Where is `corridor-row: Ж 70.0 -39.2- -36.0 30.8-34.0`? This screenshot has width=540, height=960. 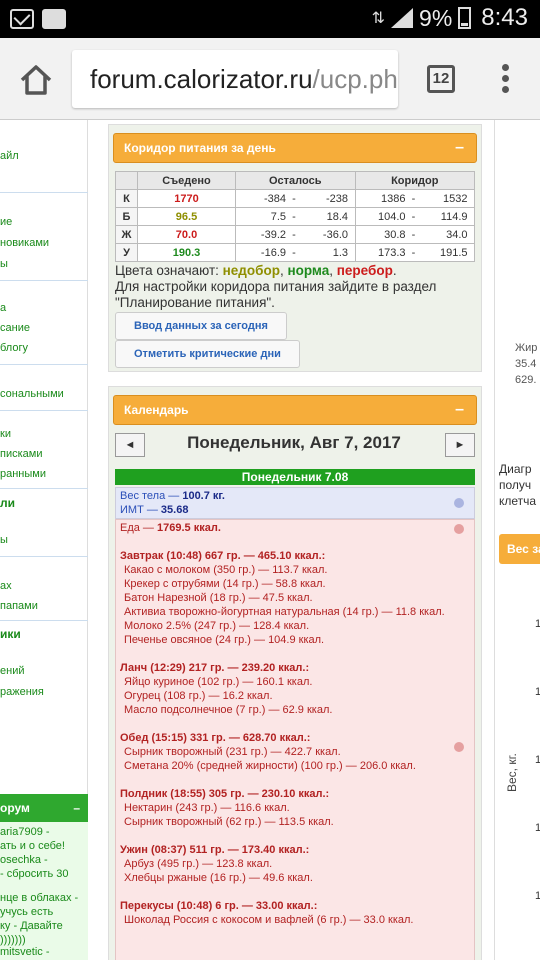 corridor-row: Ж 70.0 -39.2- -36.0 30.8-34.0 is located at coordinates (295, 234).